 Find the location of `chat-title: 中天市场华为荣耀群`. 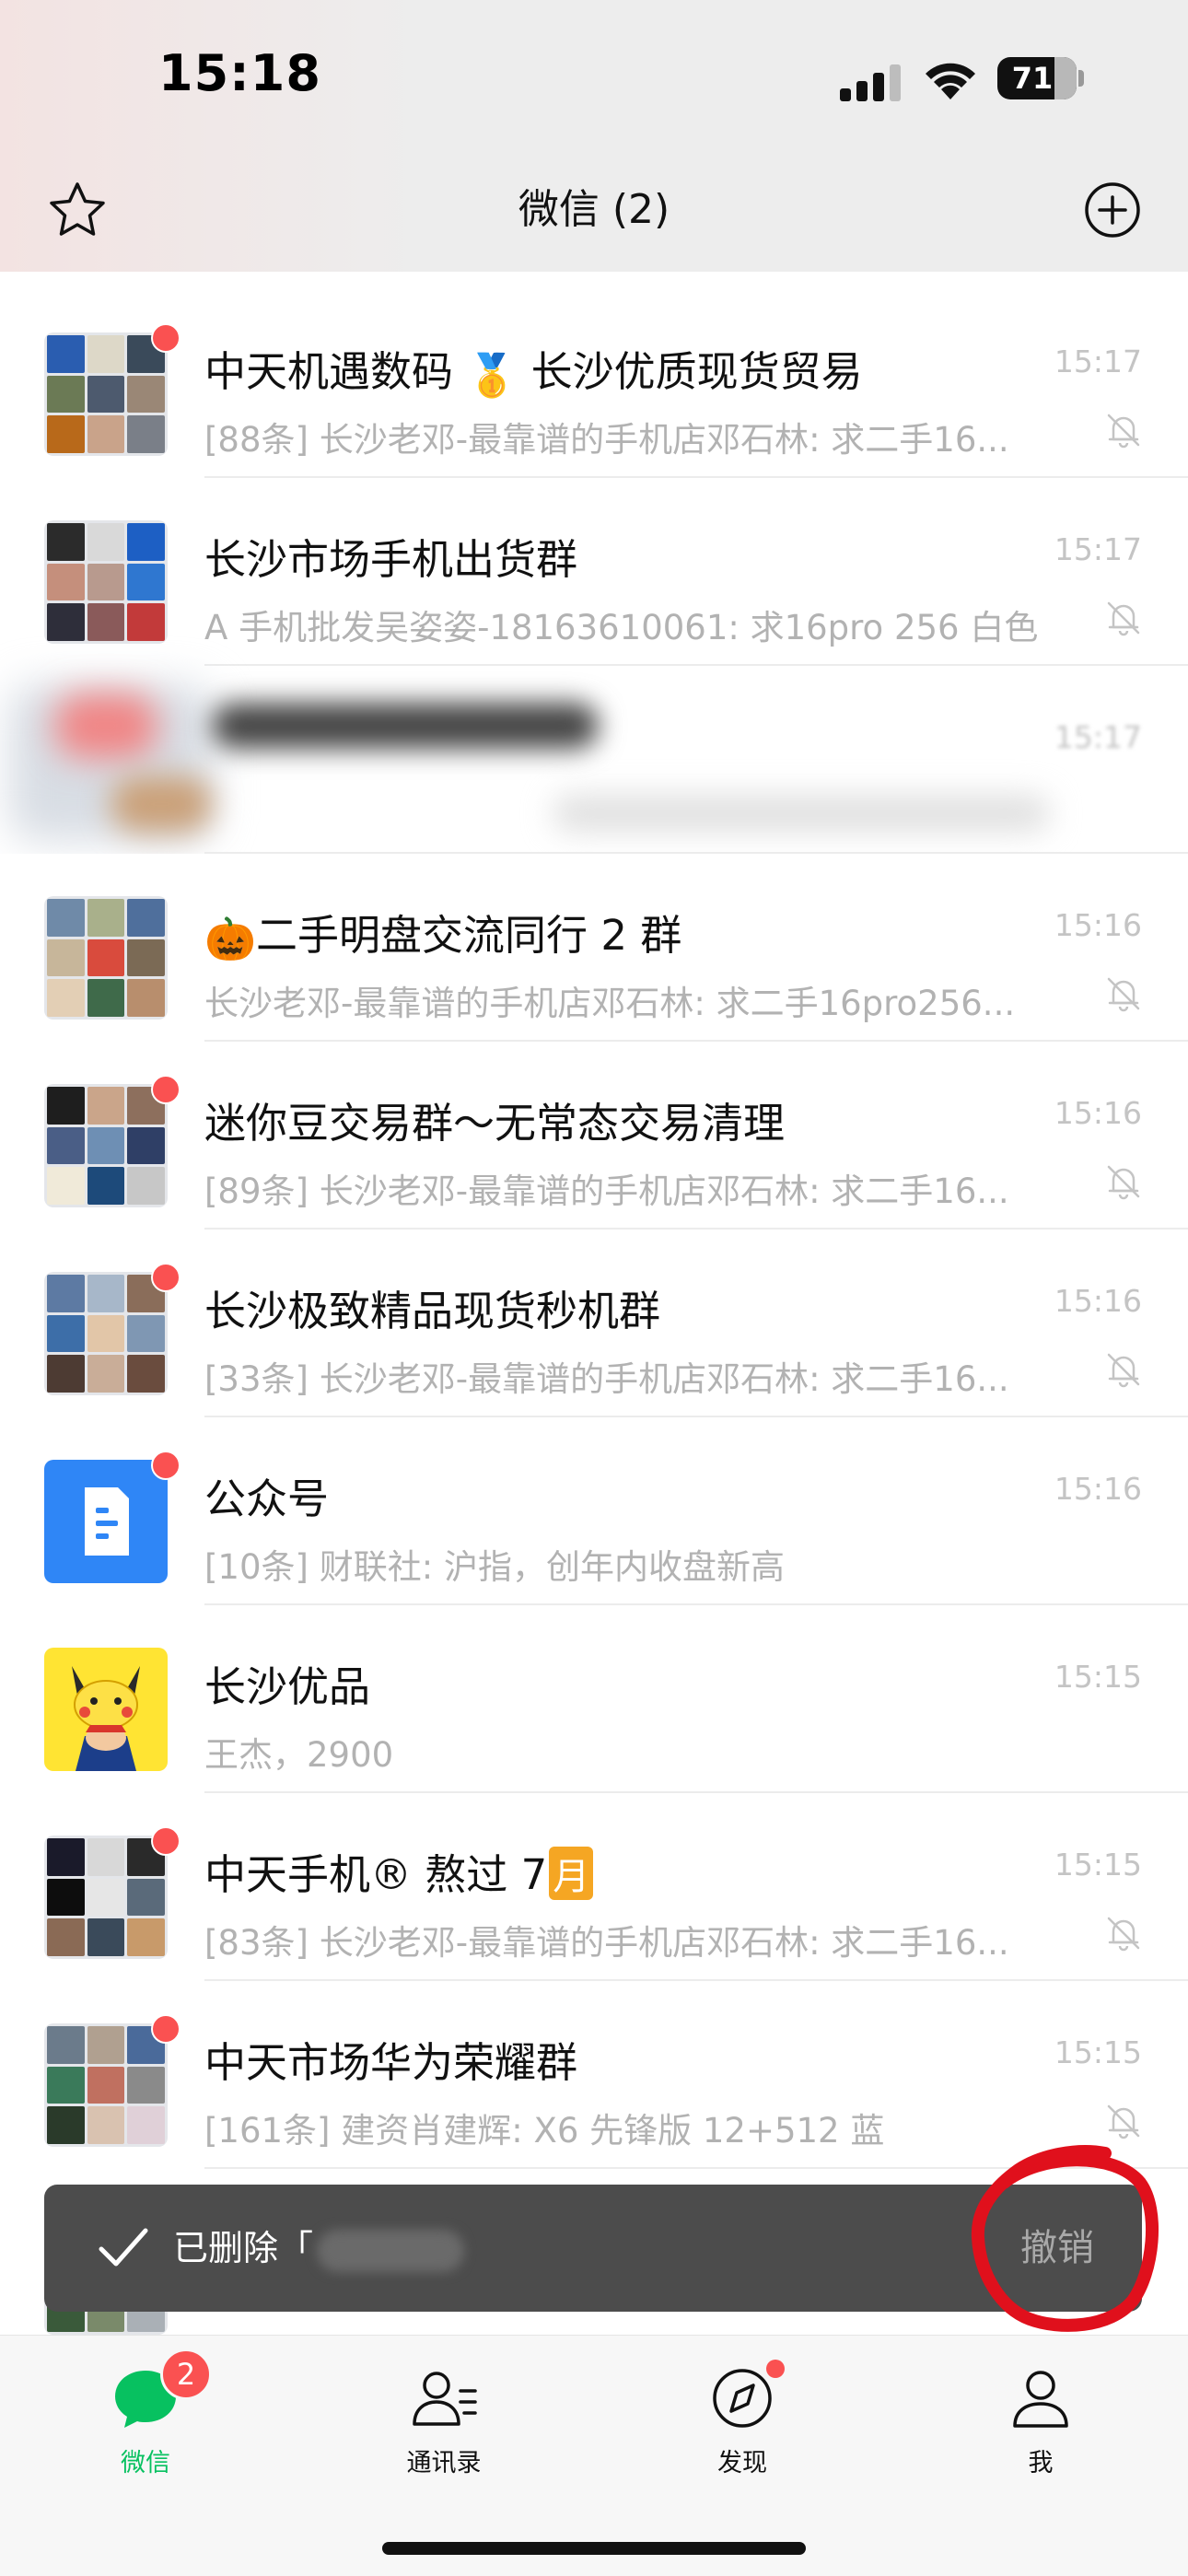

chat-title: 中天市场华为荣耀群 is located at coordinates (391, 2062).